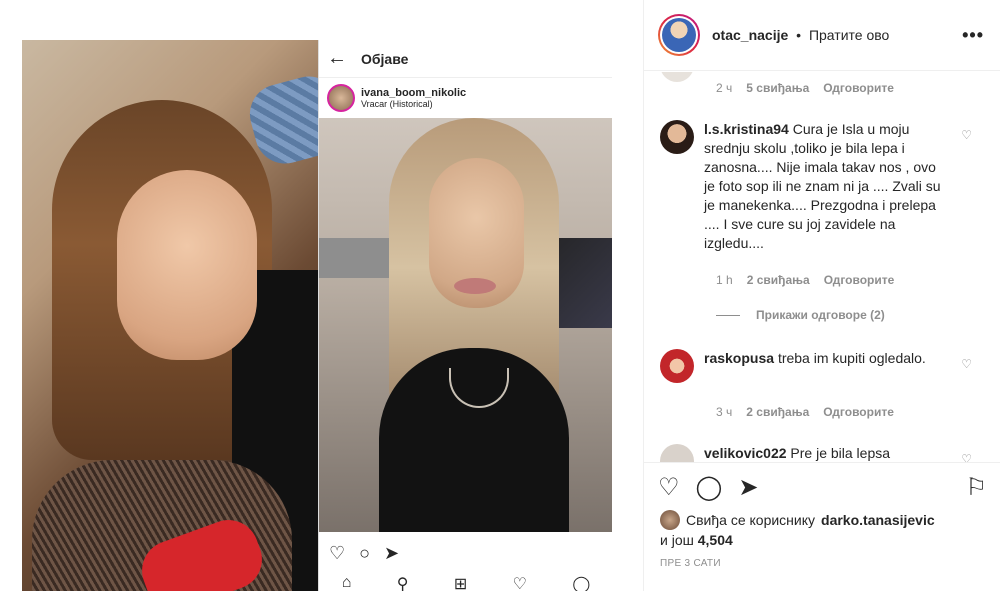  What do you see at coordinates (973, 35) in the screenshot?
I see `more-icon: •••` at bounding box center [973, 35].